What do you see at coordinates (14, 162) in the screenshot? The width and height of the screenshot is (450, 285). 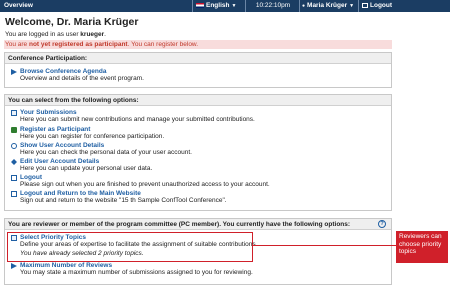 I see `edit-icon` at bounding box center [14, 162].